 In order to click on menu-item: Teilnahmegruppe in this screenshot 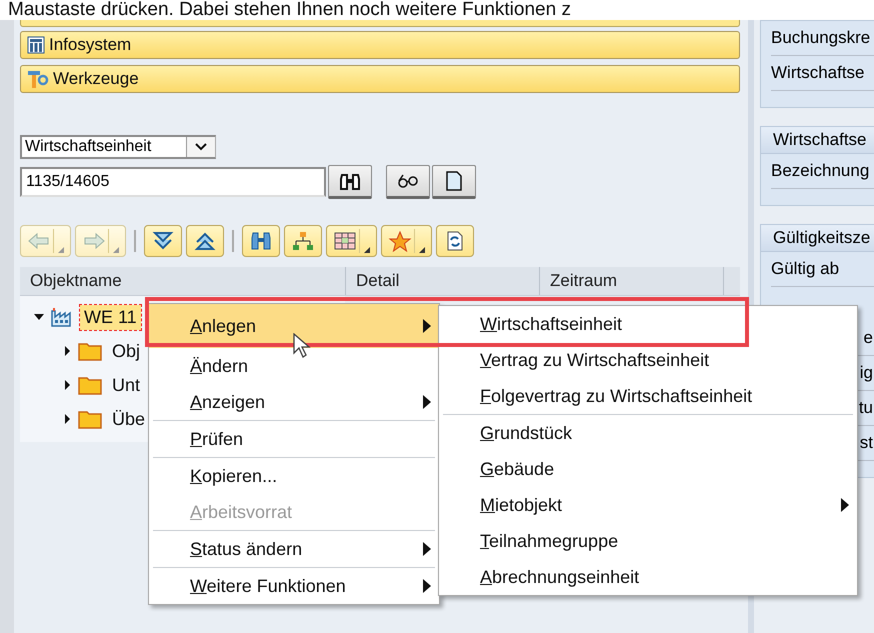, I will do `click(648, 541)`.